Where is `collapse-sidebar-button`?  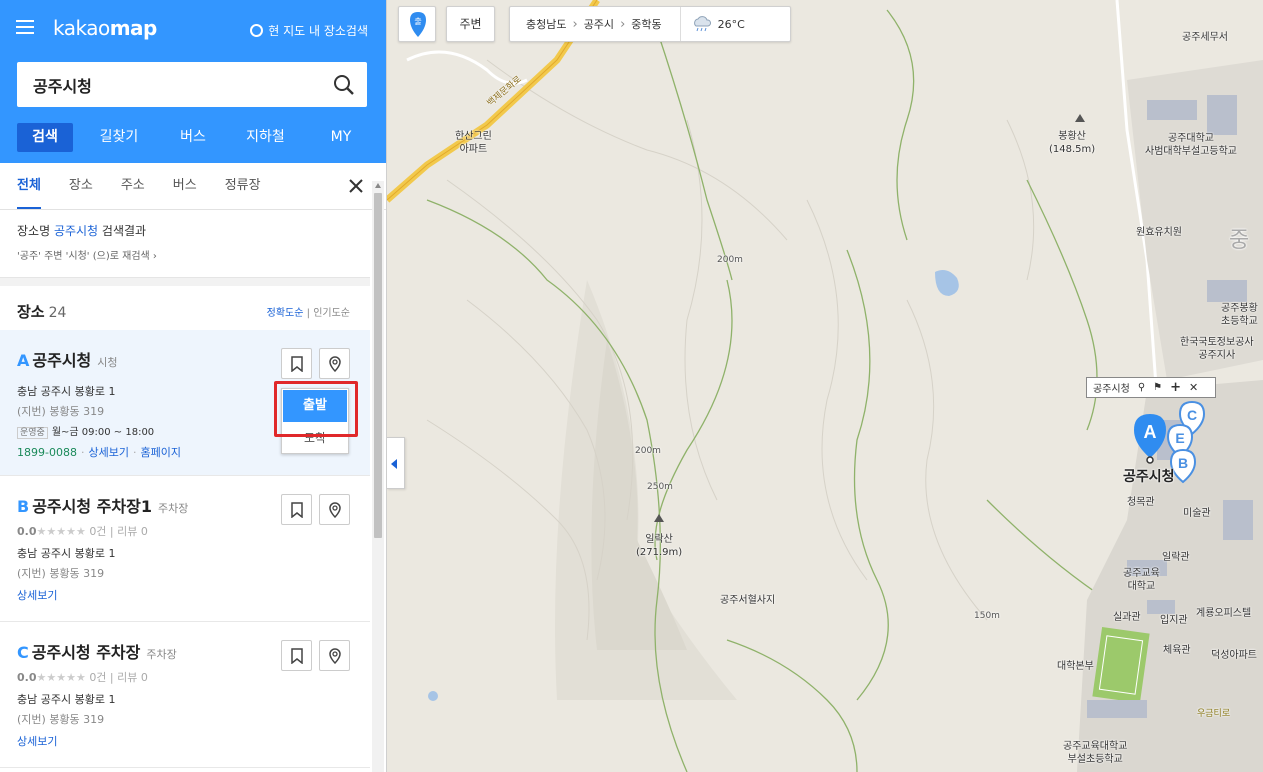
collapse-sidebar-button is located at coordinates (396, 463).